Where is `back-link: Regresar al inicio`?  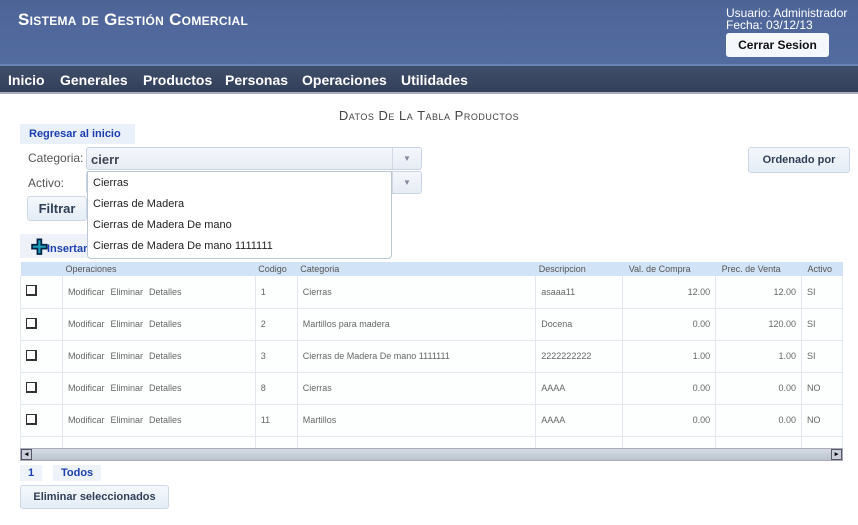
back-link: Regresar al inicio is located at coordinates (77, 134).